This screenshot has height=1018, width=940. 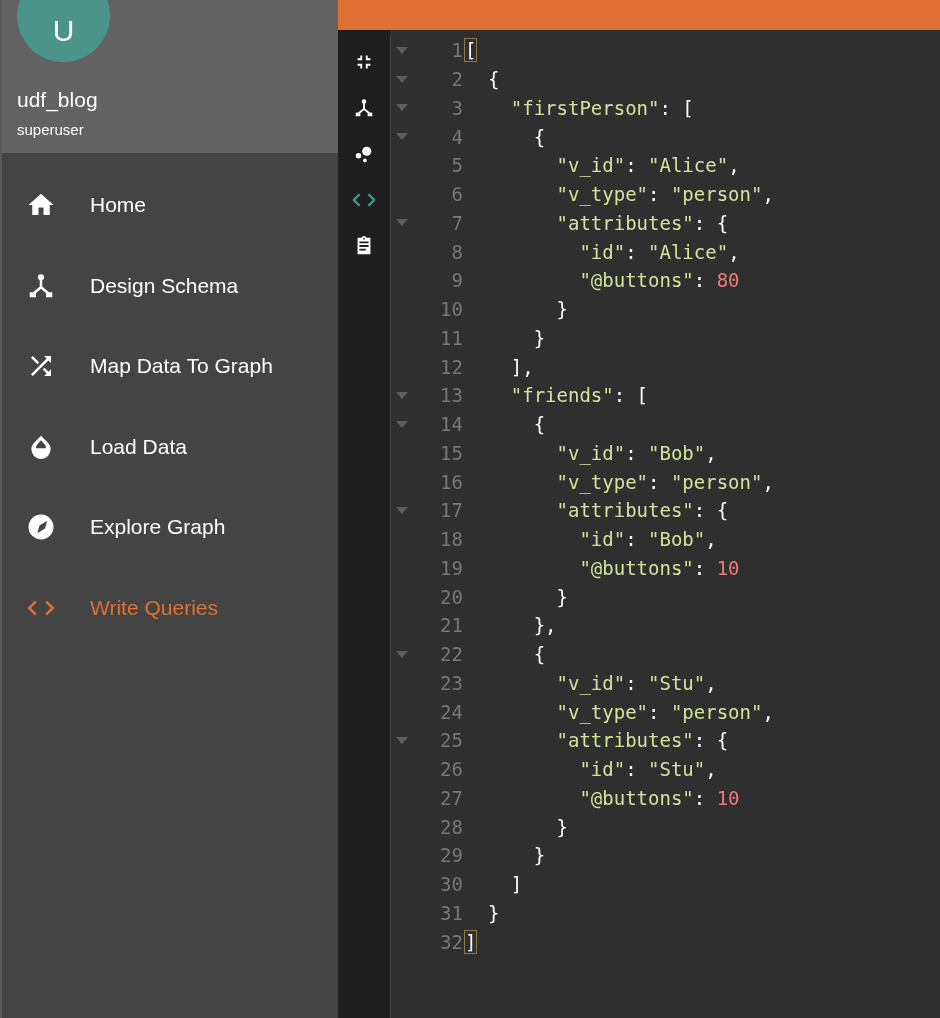 I want to click on line-number: 17, so click(x=451, y=510).